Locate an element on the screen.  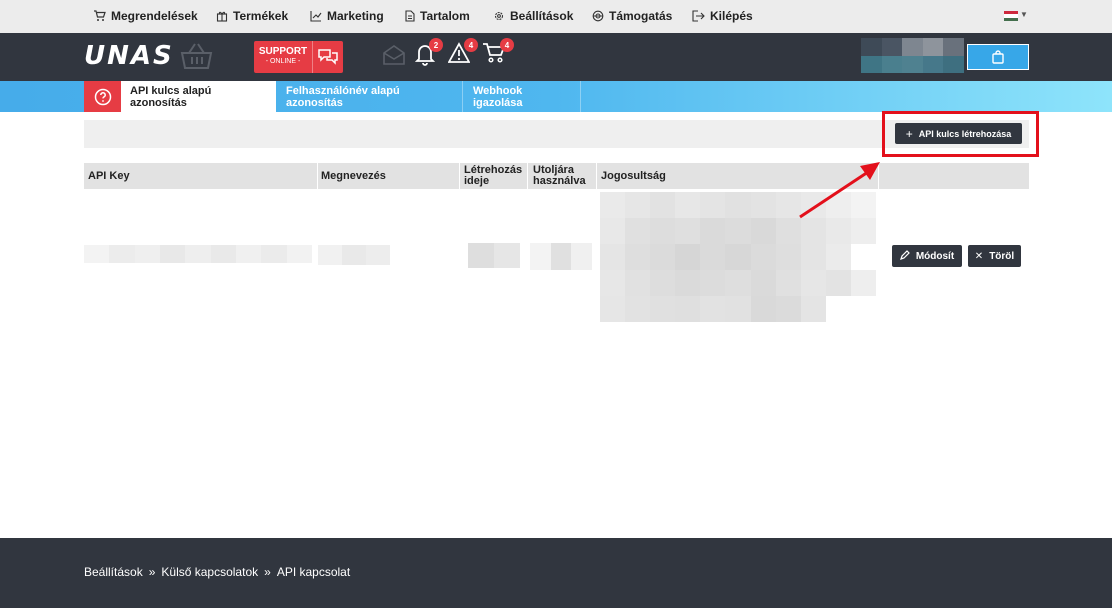
support-status: - ONLINE - is located at coordinates (283, 61).